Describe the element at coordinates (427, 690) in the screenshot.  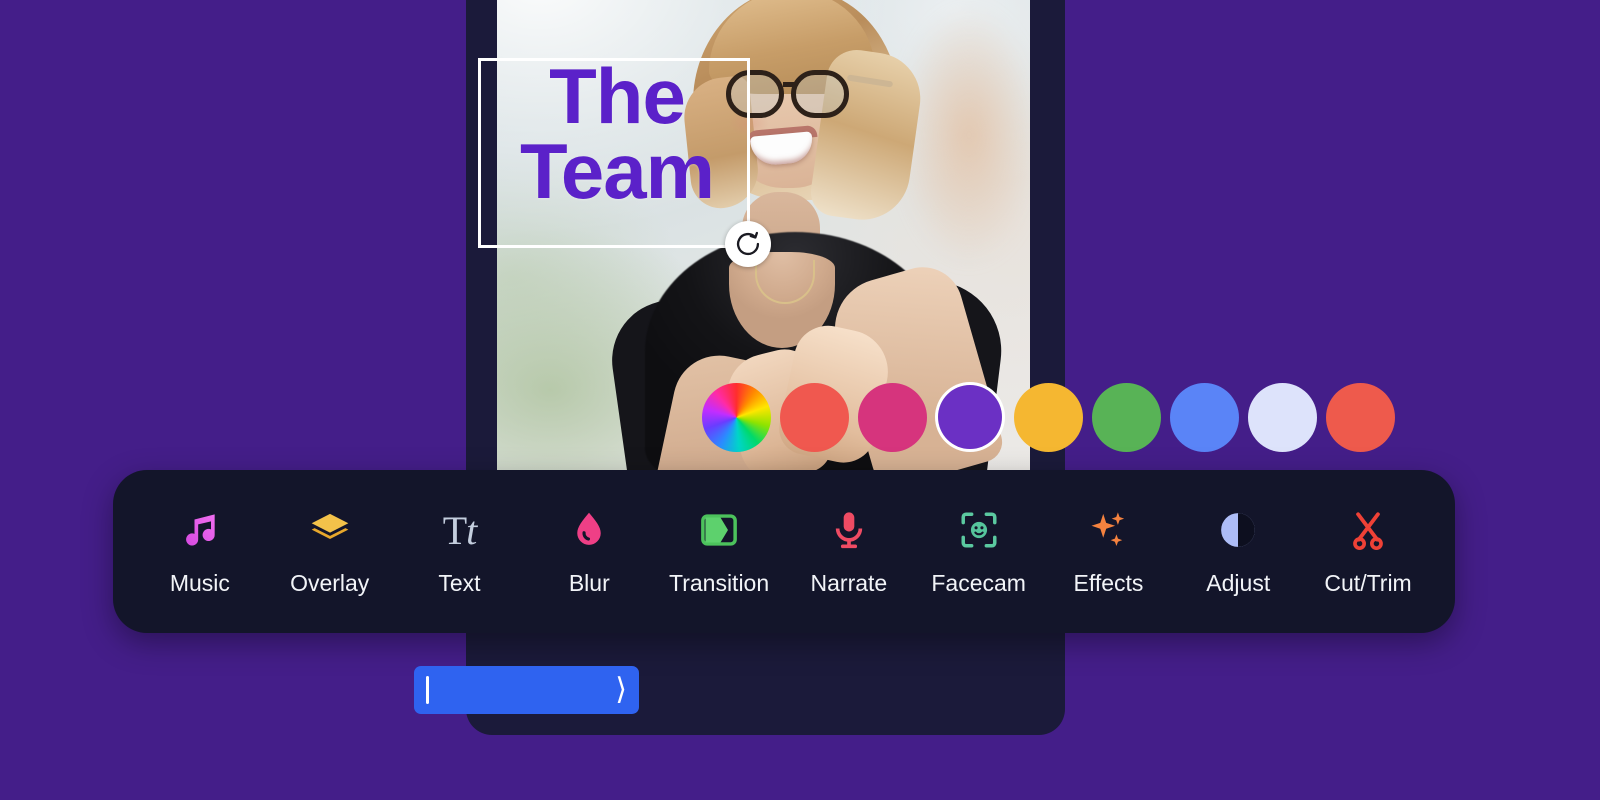
I see `trim-left-handle-icon` at that location.